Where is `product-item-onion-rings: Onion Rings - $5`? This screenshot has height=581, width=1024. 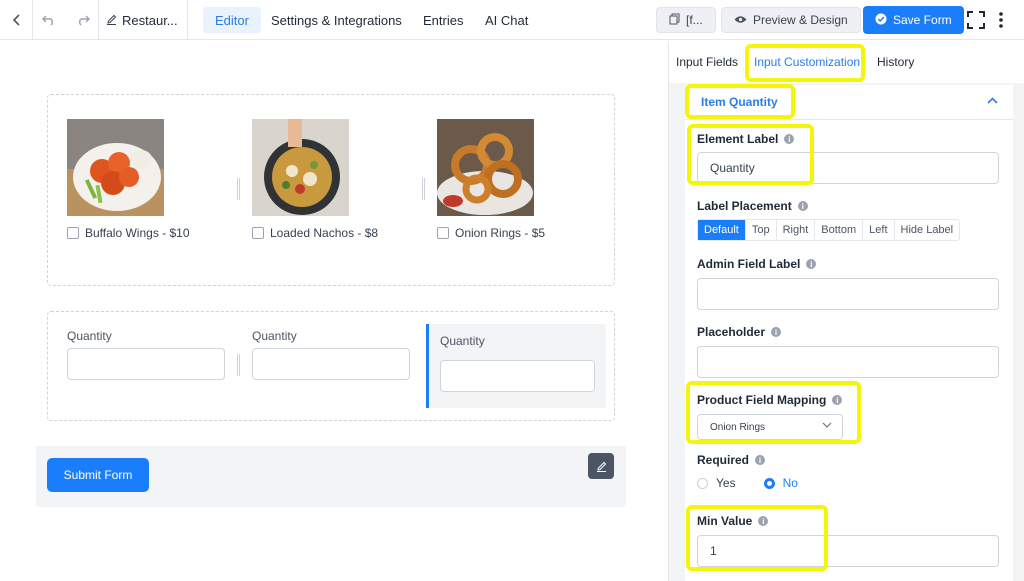
product-item-onion-rings: Onion Rings - $5 is located at coordinates (517, 179).